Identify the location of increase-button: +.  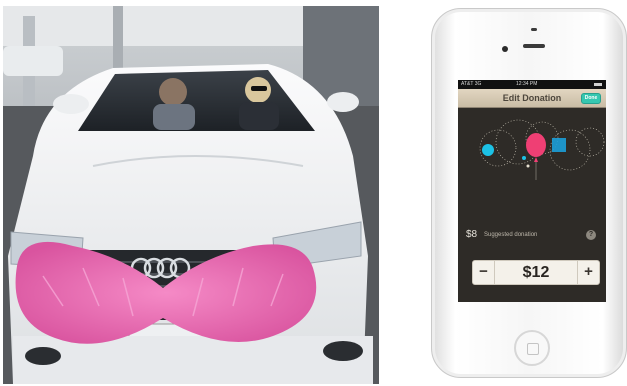
(588, 272).